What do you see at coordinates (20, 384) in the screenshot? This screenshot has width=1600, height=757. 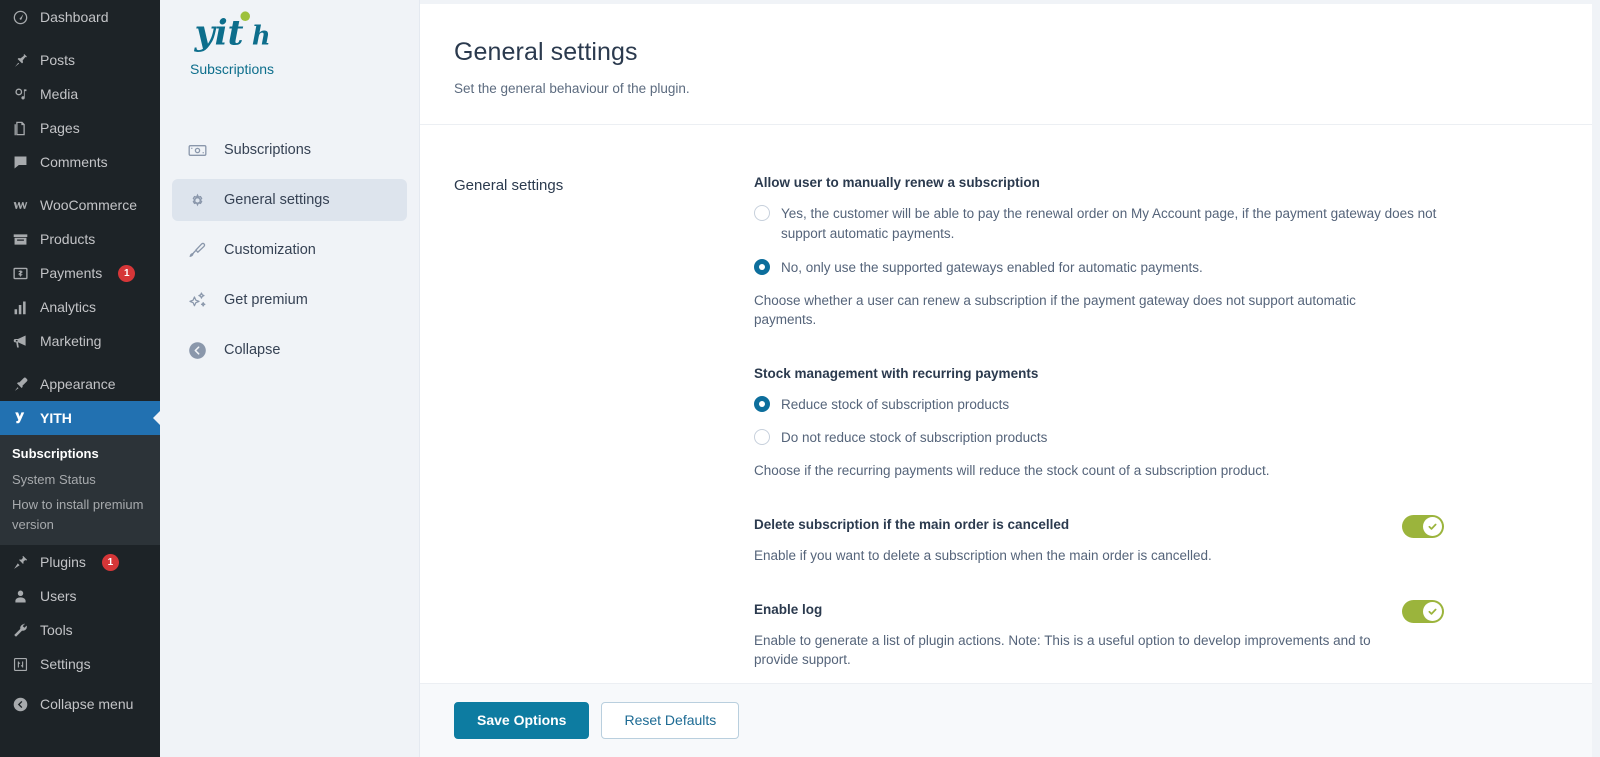 I see `appearance-icon` at bounding box center [20, 384].